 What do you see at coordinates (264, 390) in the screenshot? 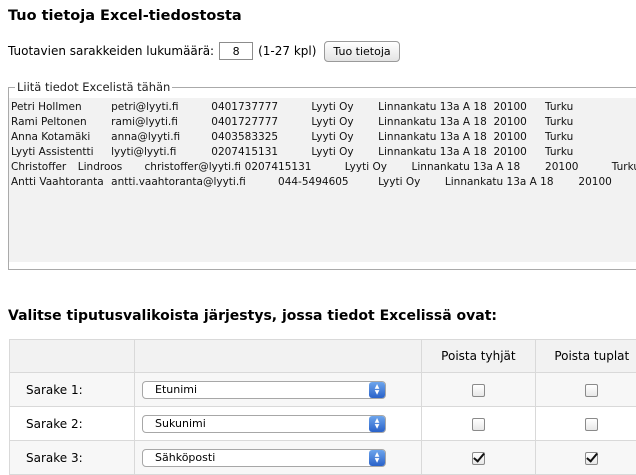
I see `field-select-1: Etunimi ▲▼` at bounding box center [264, 390].